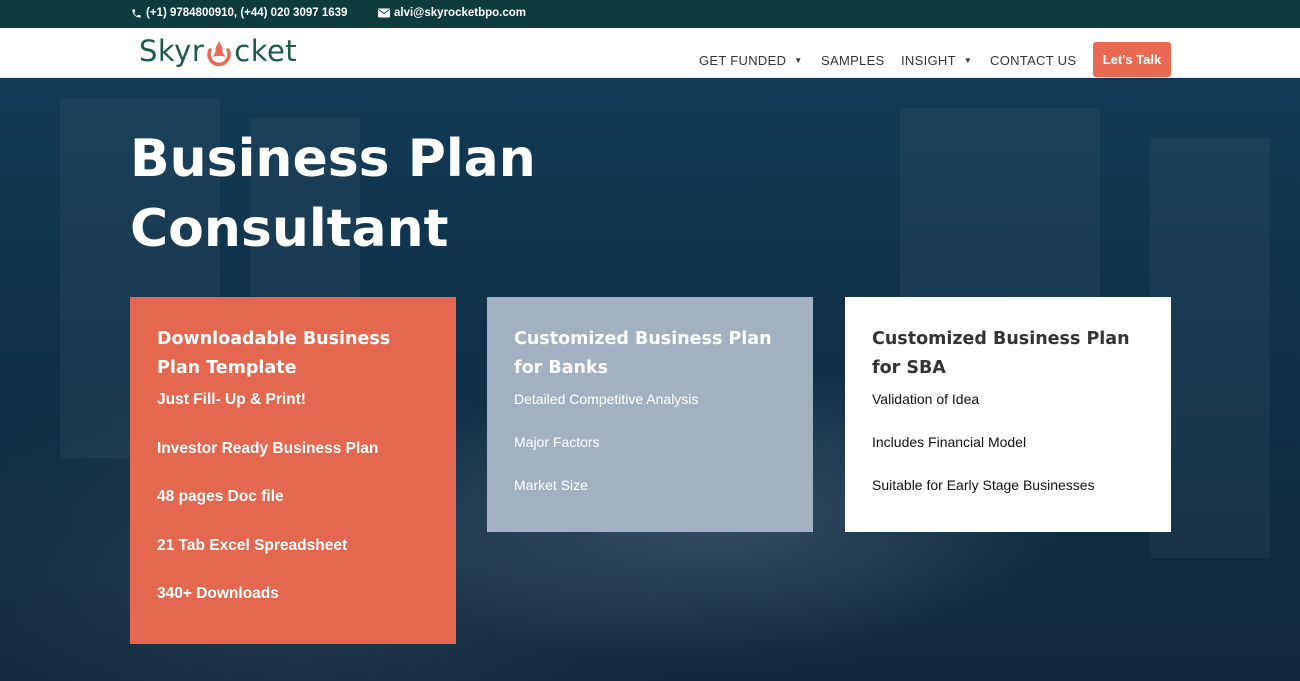  What do you see at coordinates (743, 60) in the screenshot?
I see `nav-get-funded-label: GET FUNDED` at bounding box center [743, 60].